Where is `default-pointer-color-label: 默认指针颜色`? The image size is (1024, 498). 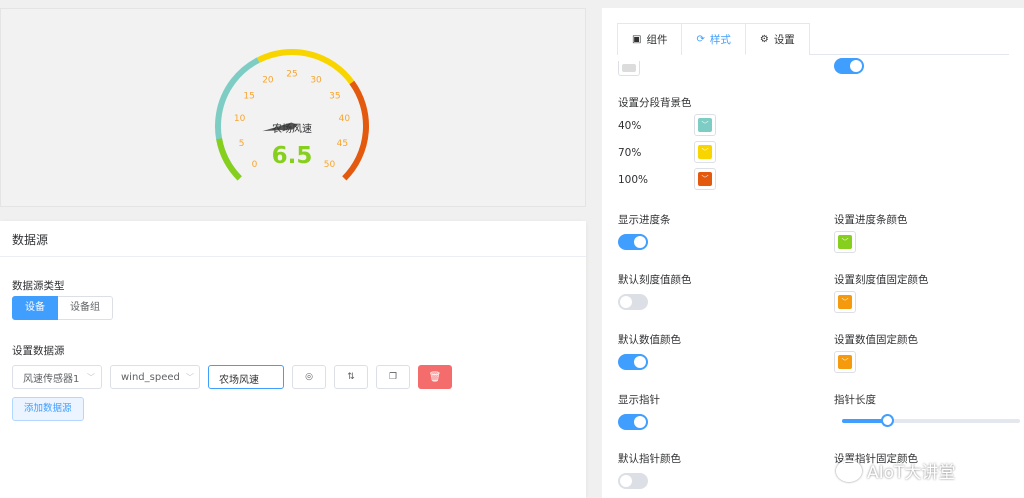 default-pointer-color-label: 默认指针颜色 is located at coordinates (649, 459).